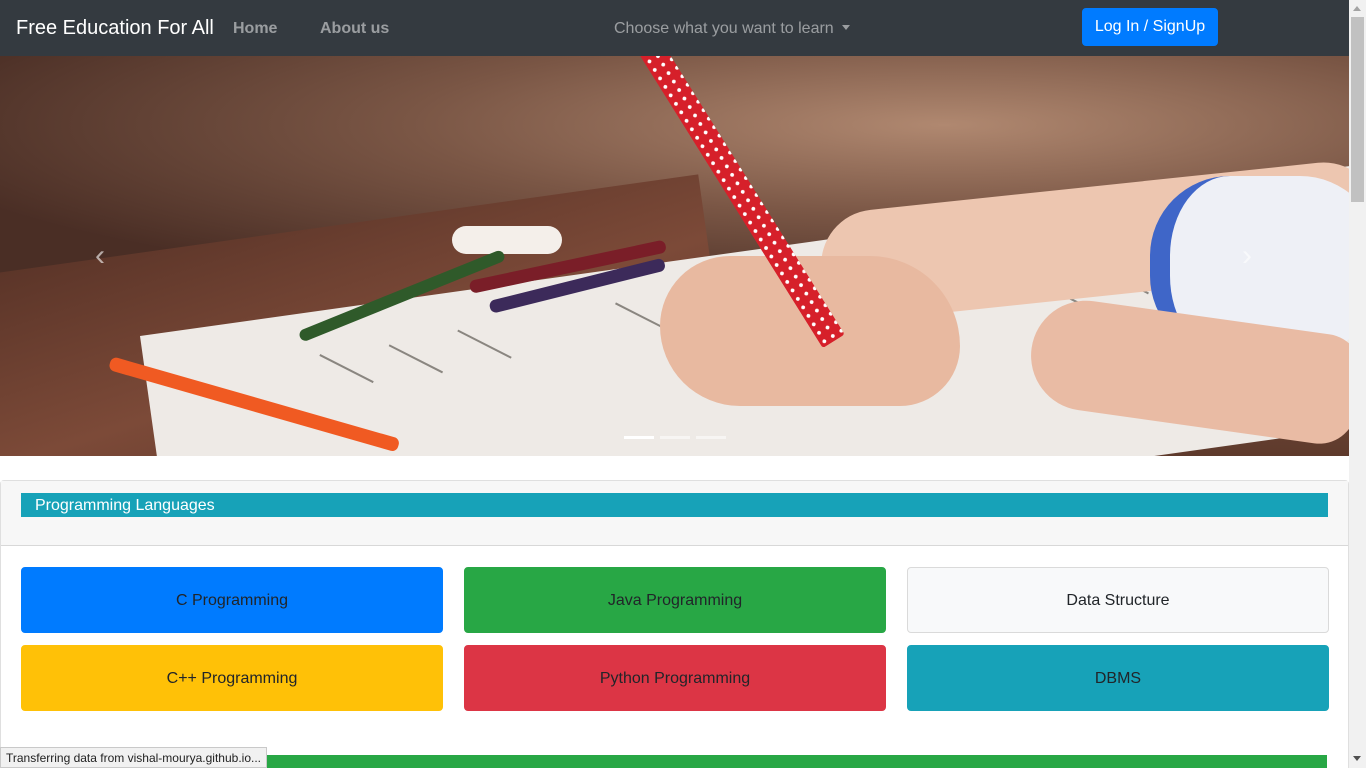  I want to click on page-scrollbar, so click(1357, 384).